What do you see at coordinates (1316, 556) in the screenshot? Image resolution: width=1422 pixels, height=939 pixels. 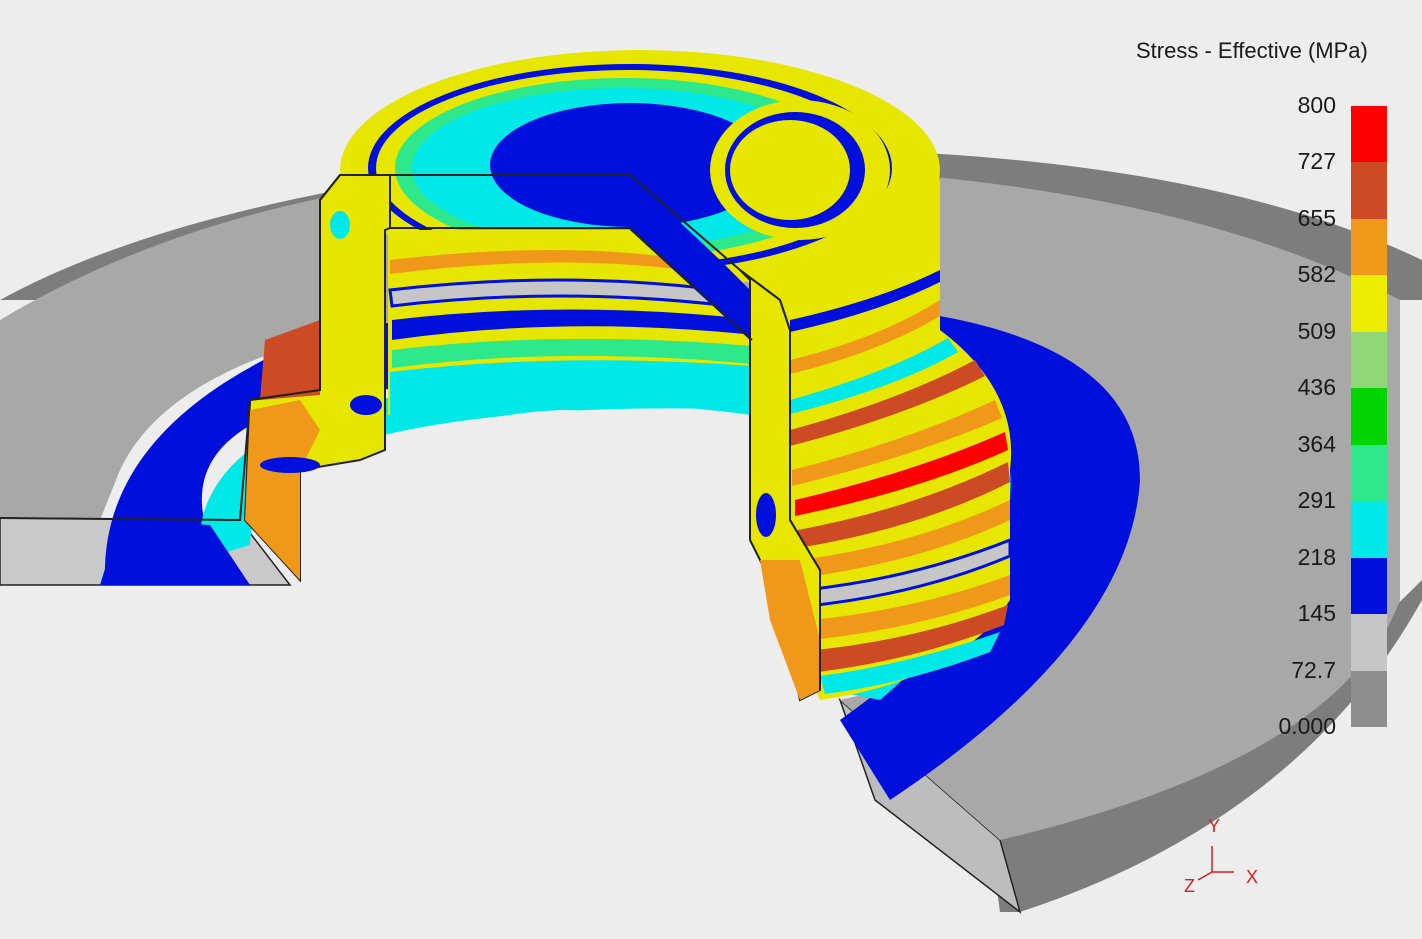 I see `legend-tick-label: 218` at bounding box center [1316, 556].